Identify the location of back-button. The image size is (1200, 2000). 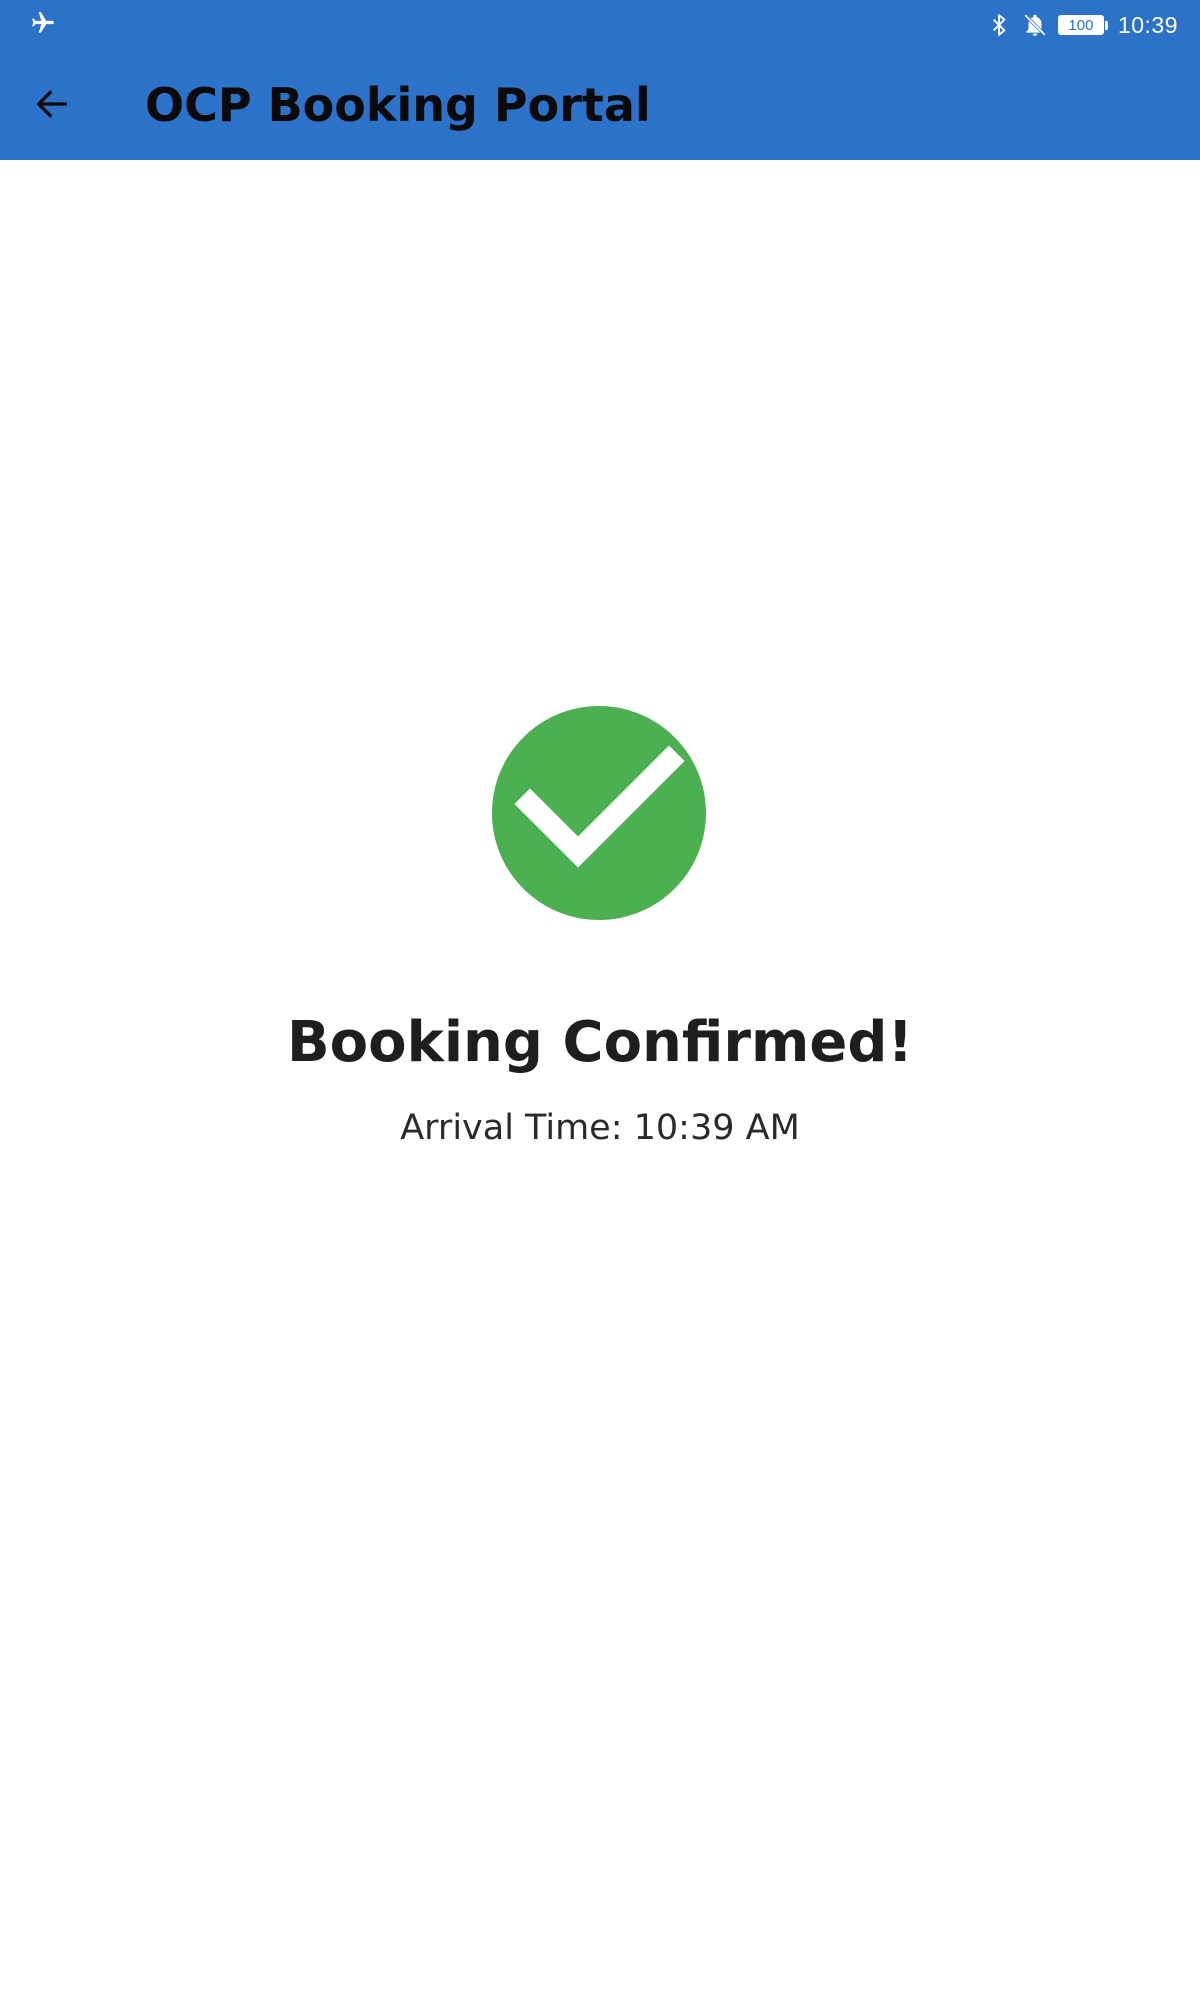
(52, 106).